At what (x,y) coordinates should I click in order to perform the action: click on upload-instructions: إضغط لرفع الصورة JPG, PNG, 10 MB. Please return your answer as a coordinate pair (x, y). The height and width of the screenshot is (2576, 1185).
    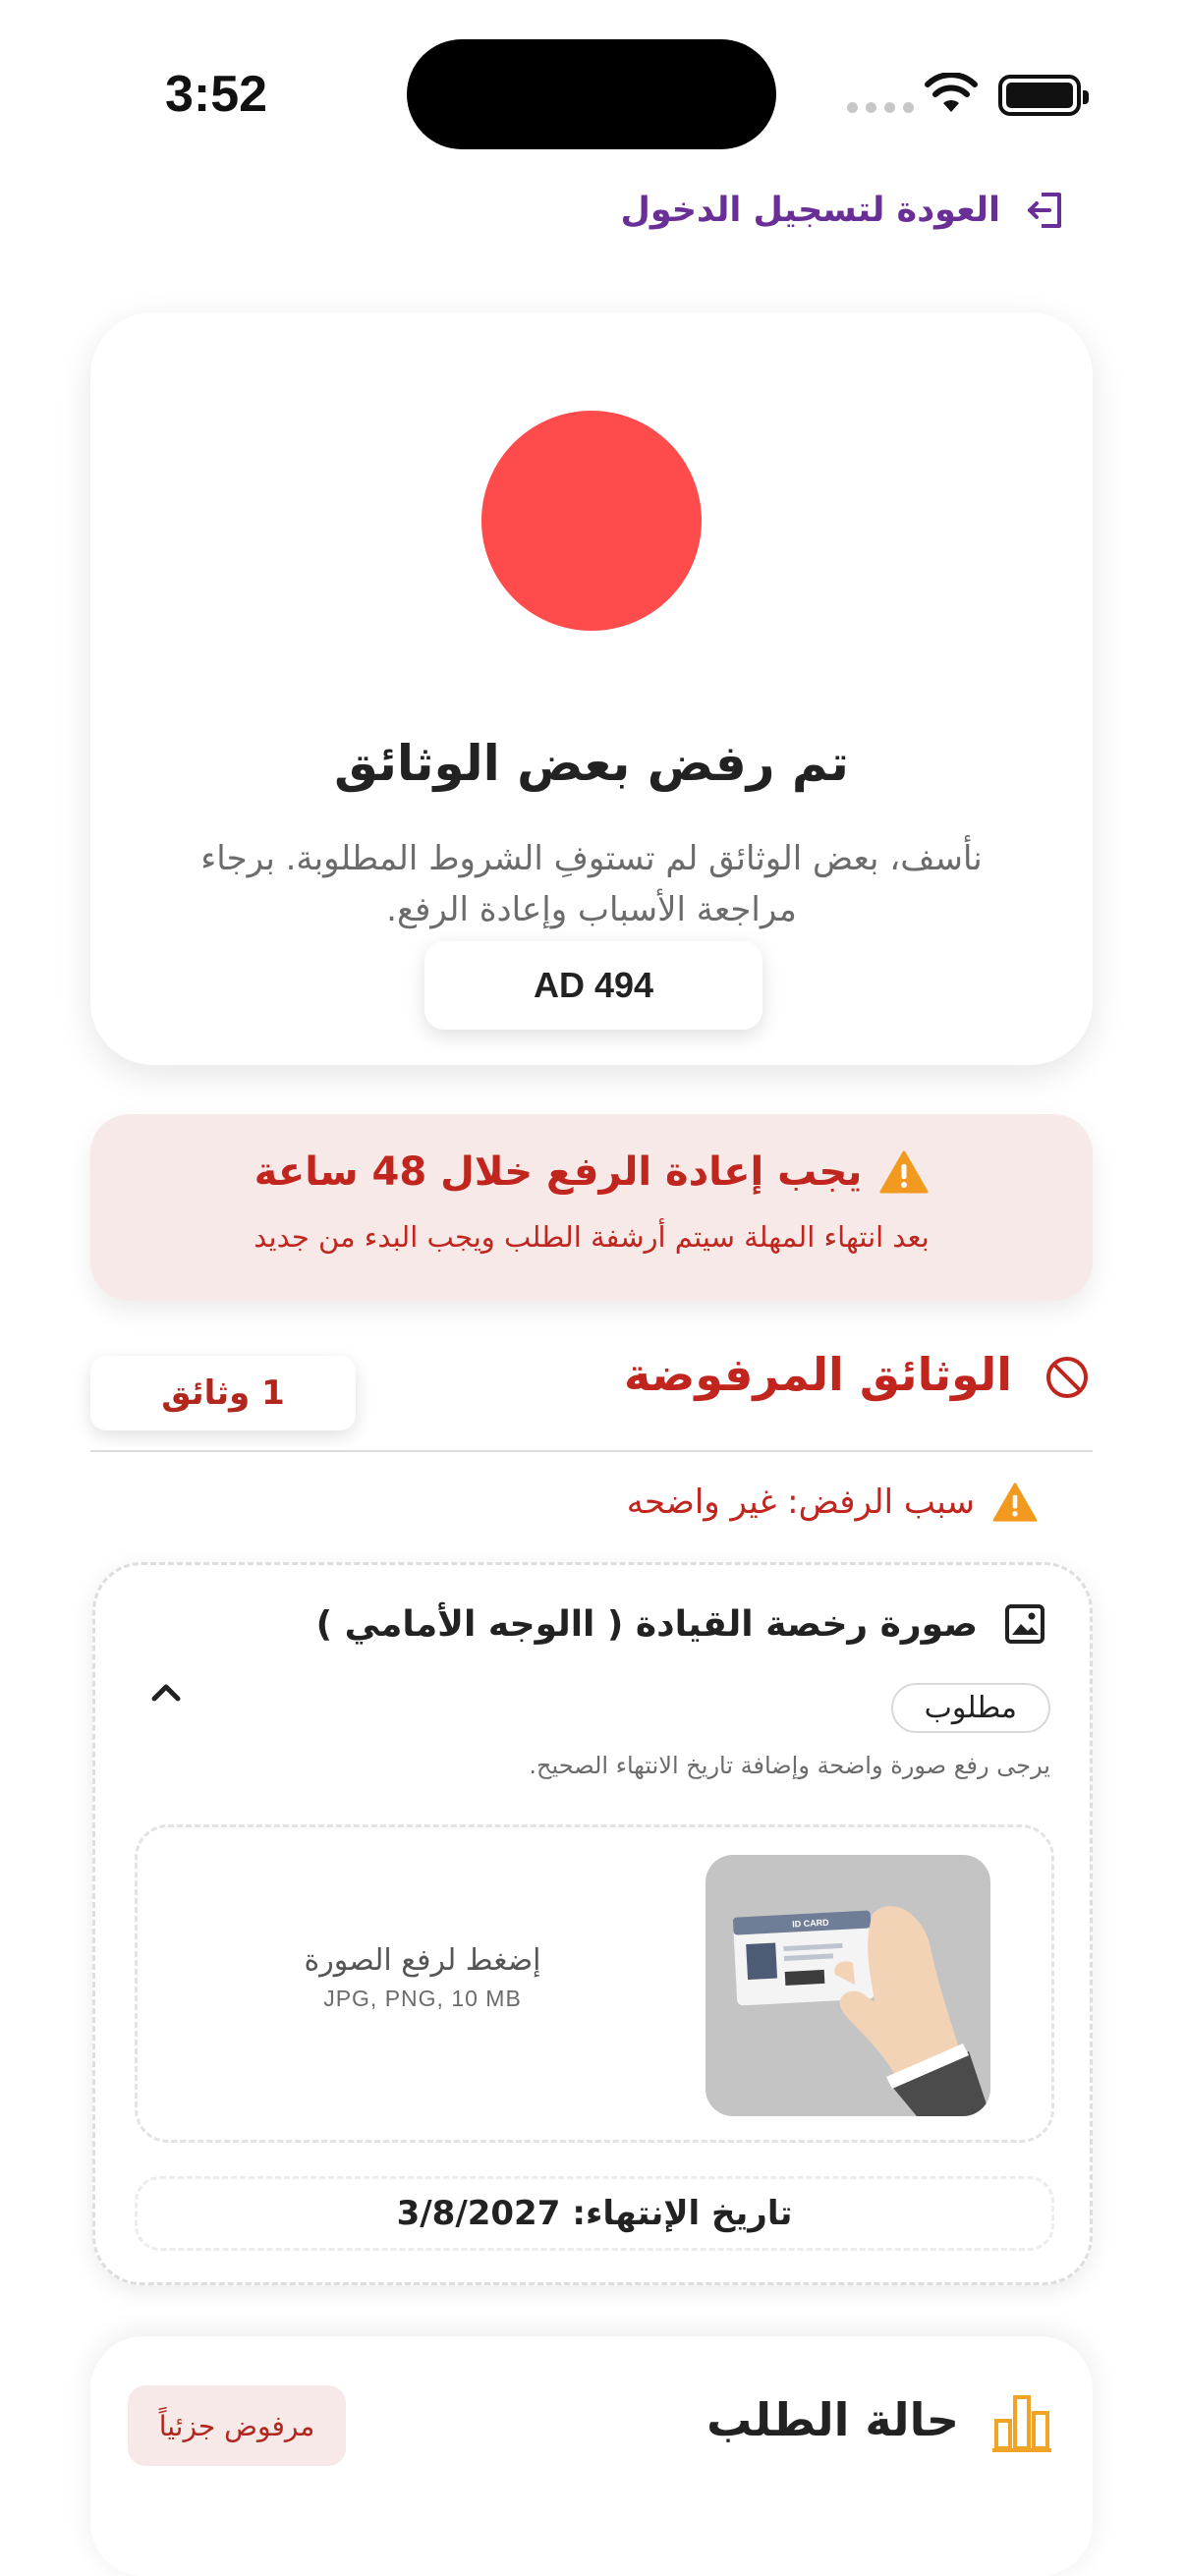
    Looking at the image, I should click on (423, 1977).